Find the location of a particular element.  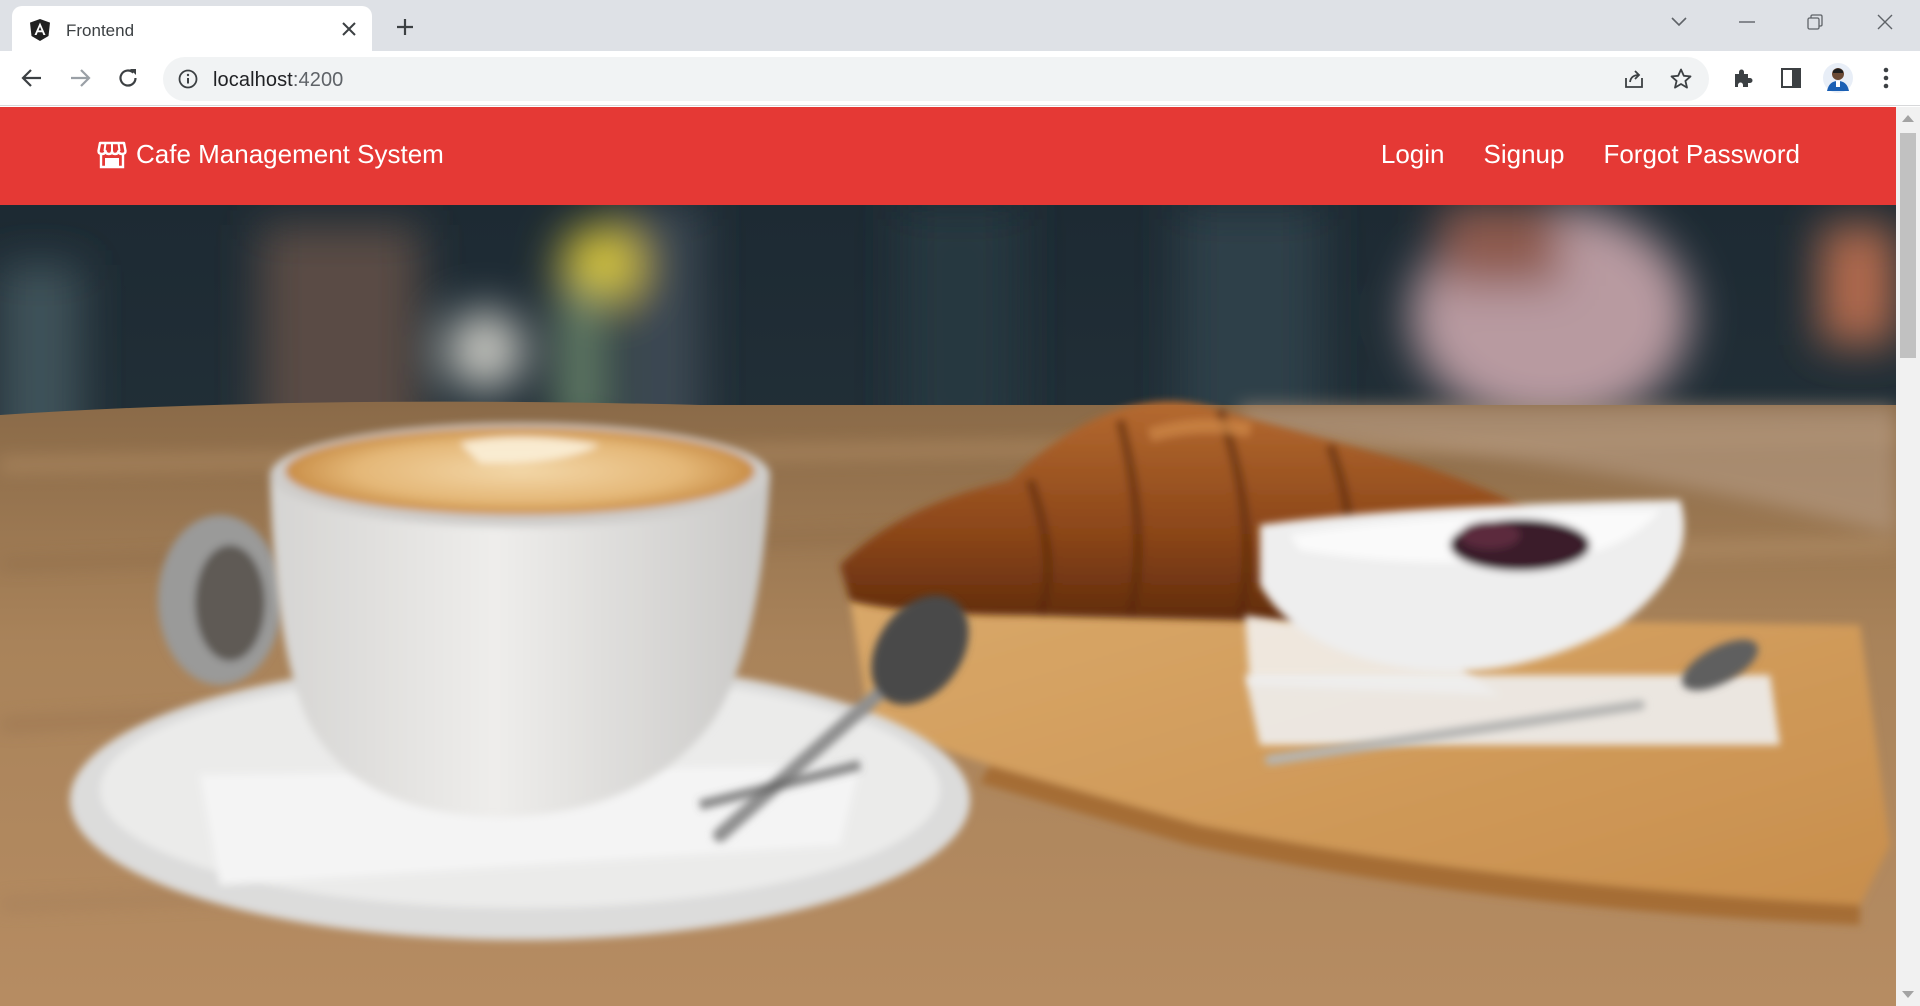

new-tab-icon is located at coordinates (405, 27).